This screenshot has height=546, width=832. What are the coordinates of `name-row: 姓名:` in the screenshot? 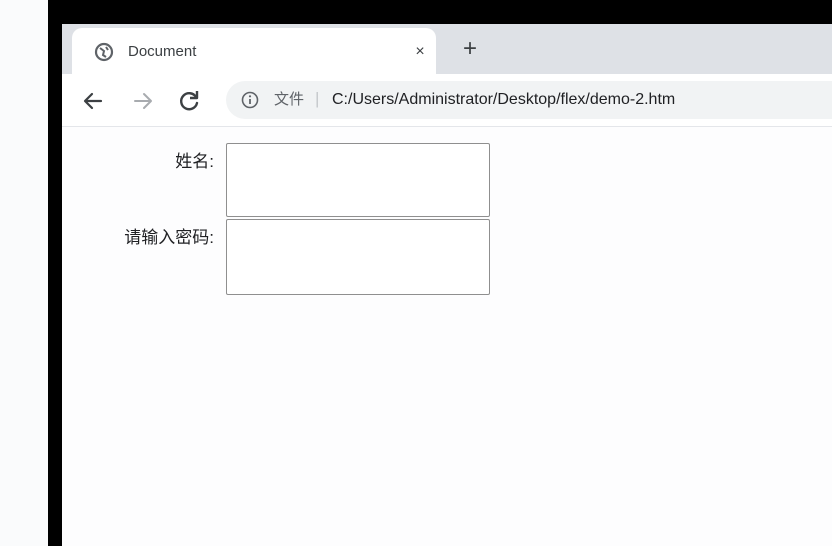 It's located at (447, 181).